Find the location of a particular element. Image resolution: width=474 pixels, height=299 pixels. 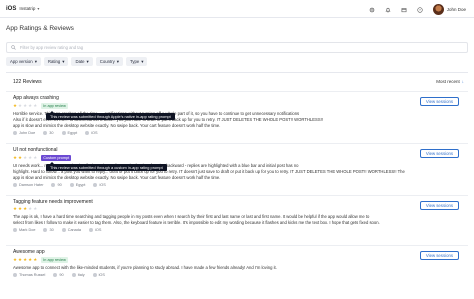

meta-country-value: Italy is located at coordinates (81, 275).